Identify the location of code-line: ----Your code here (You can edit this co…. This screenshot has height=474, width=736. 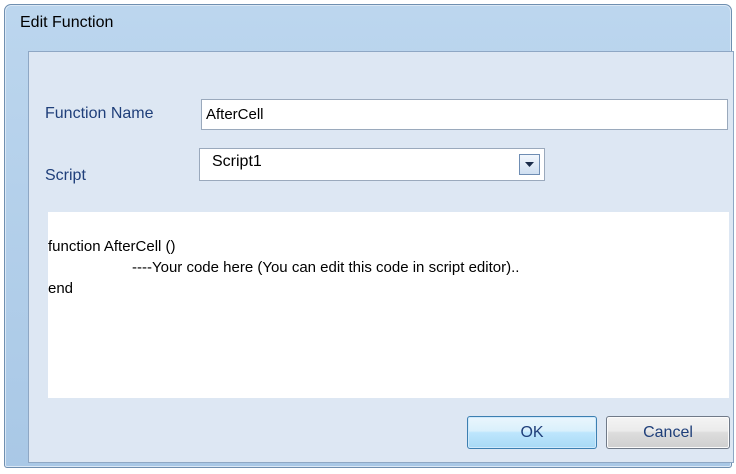
(326, 267).